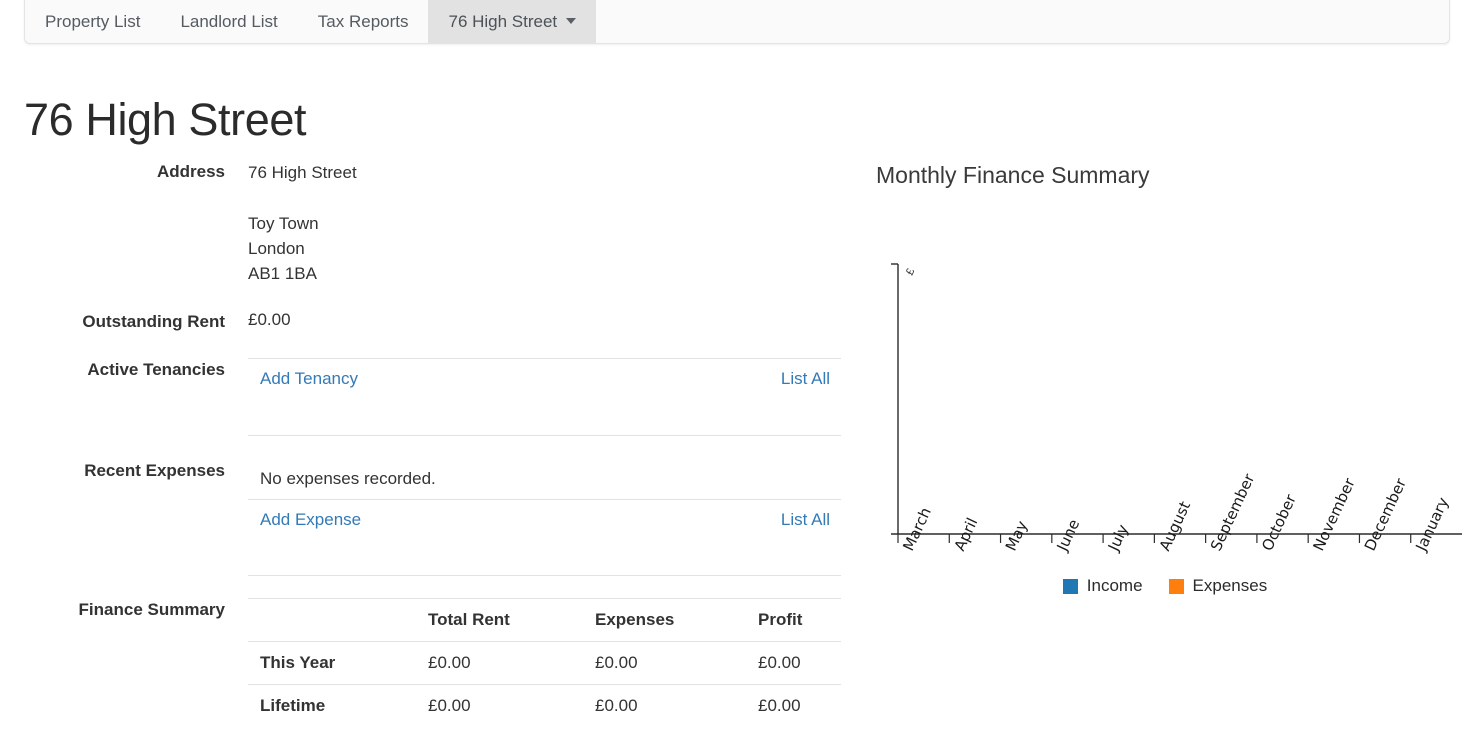 This screenshot has height=749, width=1480. I want to click on add-tenancy-link: Add Tenancy, so click(309, 378).